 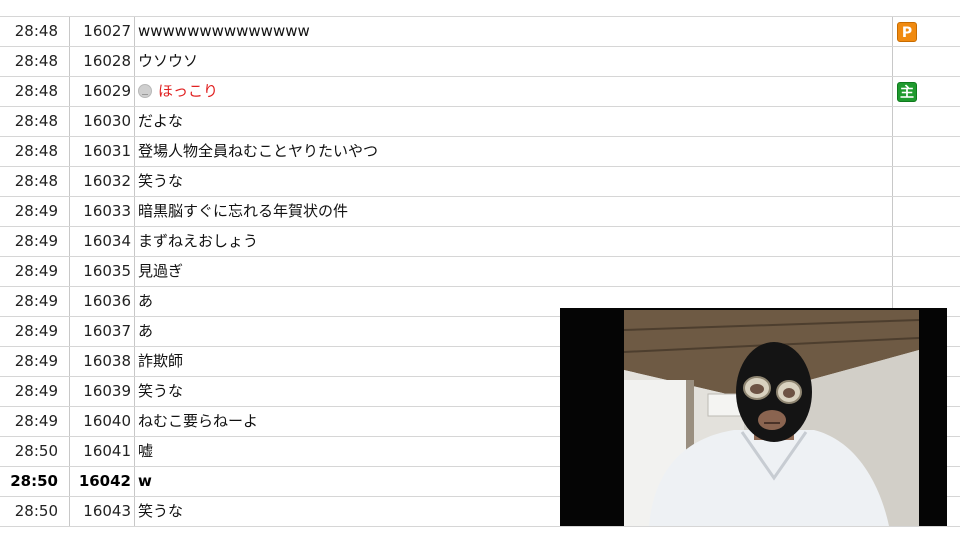 What do you see at coordinates (107, 181) in the screenshot?
I see `comment-number: 16032` at bounding box center [107, 181].